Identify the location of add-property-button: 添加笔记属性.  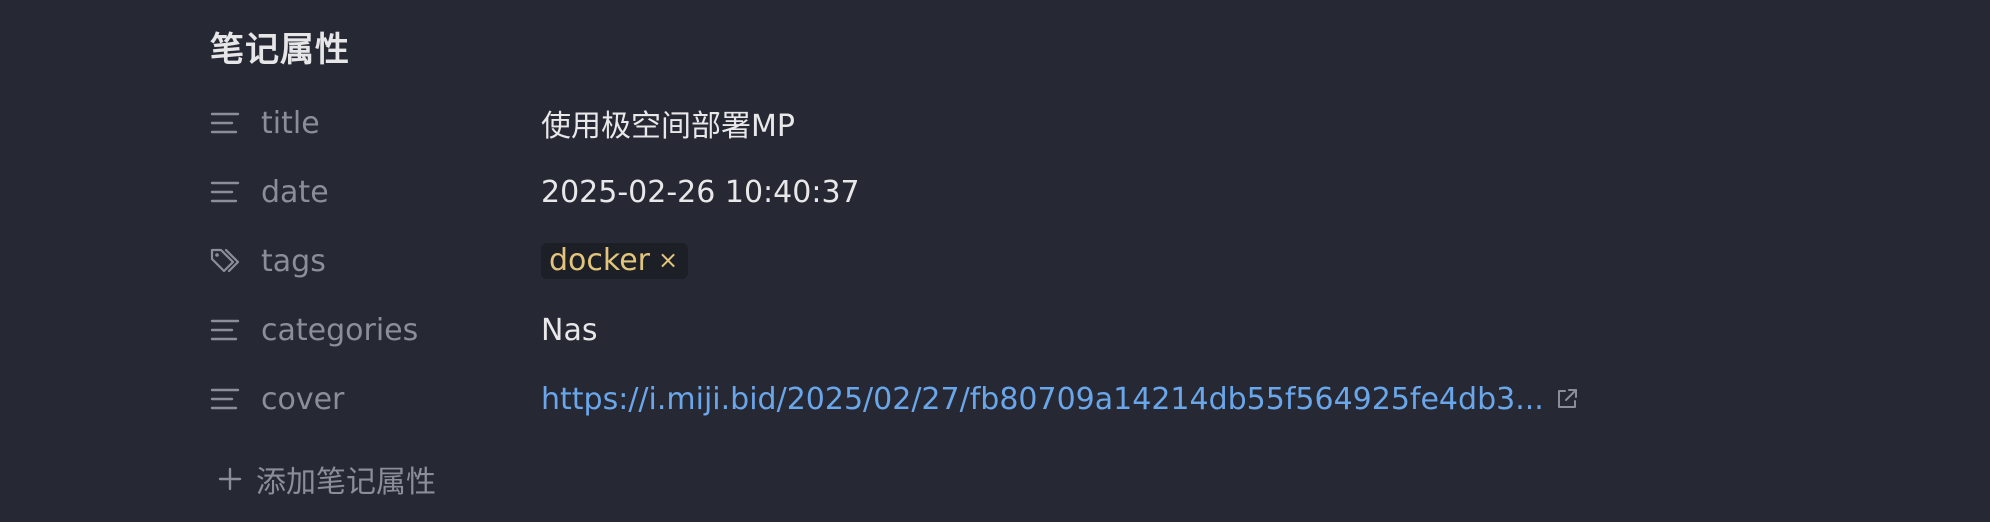
(326, 479).